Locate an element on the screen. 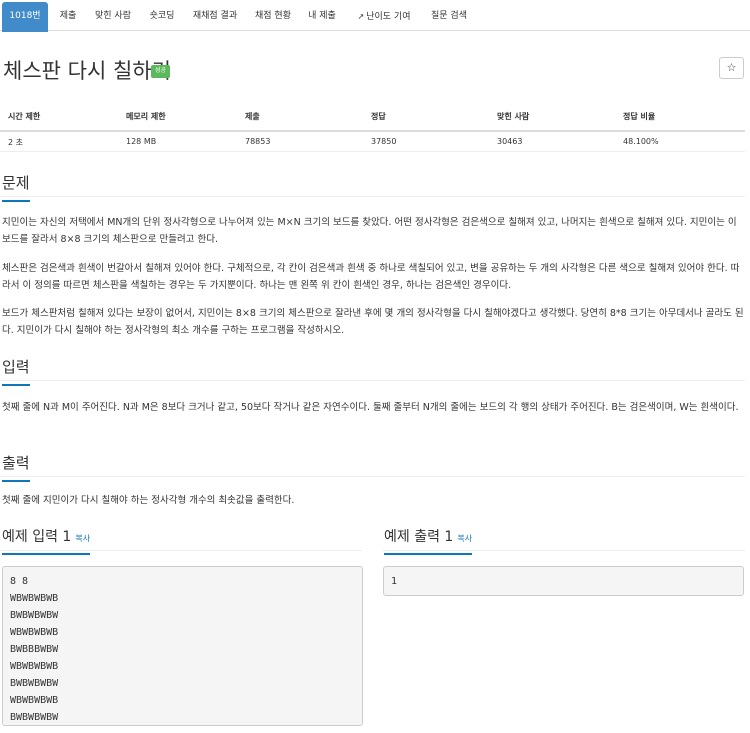 Image resolution: width=750 pixels, height=733 pixels. sample-input-heading: 예제 입력 1 복사 is located at coordinates (46, 540).